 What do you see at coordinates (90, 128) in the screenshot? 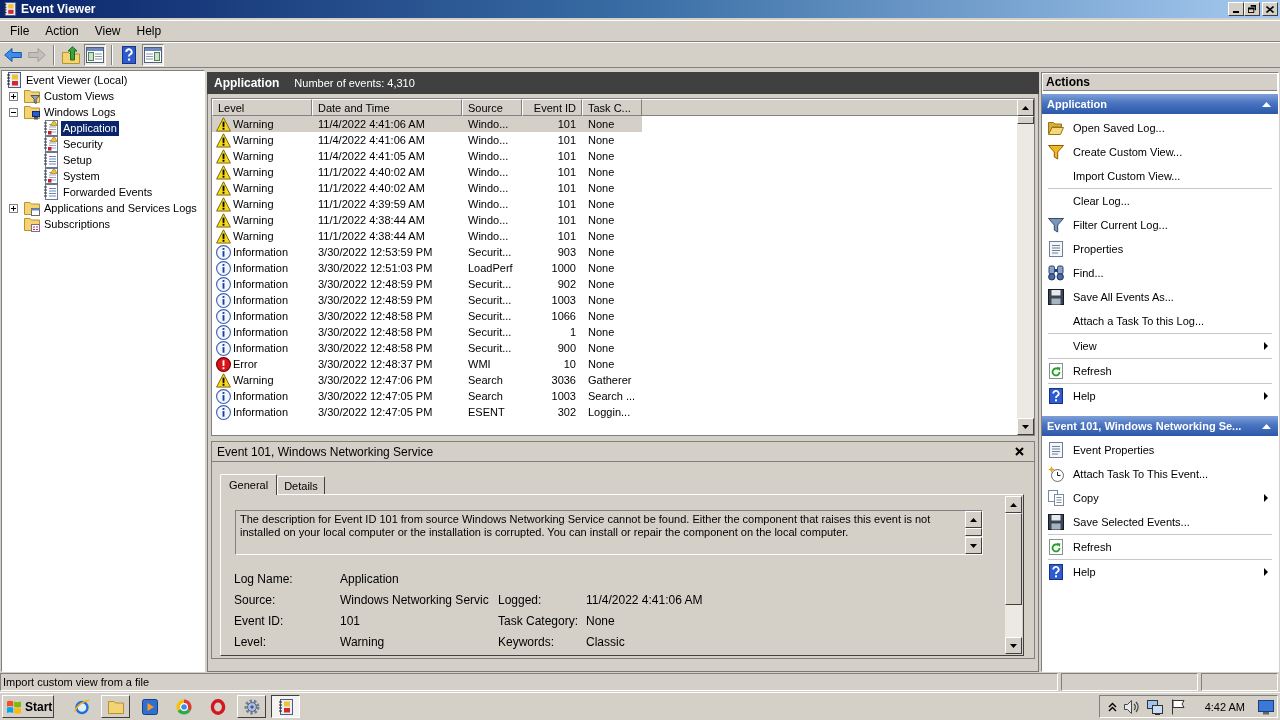
I see `tree-item: Application` at bounding box center [90, 128].